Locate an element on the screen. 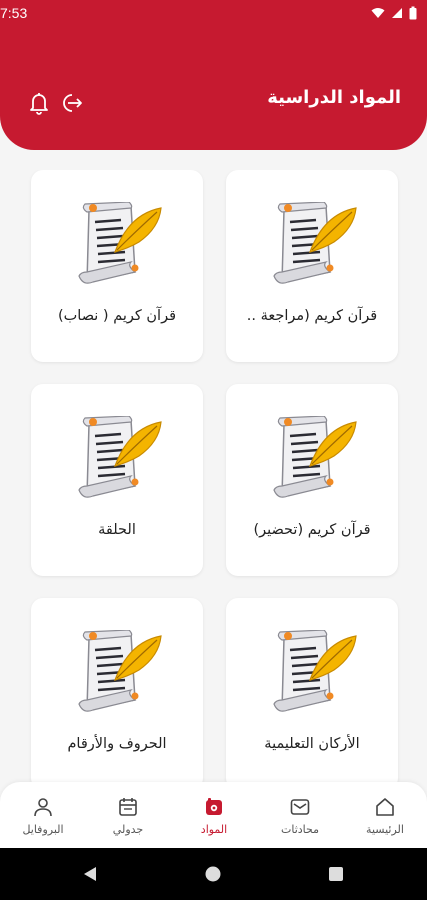 The height and width of the screenshot is (900, 427). system-icons is located at coordinates (394, 13).